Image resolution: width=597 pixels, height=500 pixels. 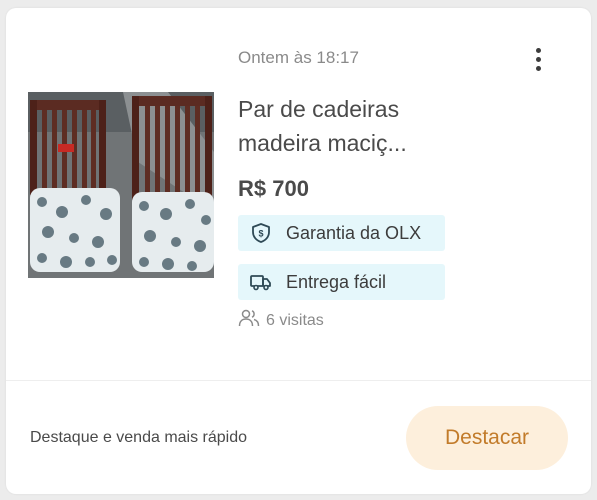 What do you see at coordinates (295, 320) in the screenshot?
I see `visits-label: 6 visitas` at bounding box center [295, 320].